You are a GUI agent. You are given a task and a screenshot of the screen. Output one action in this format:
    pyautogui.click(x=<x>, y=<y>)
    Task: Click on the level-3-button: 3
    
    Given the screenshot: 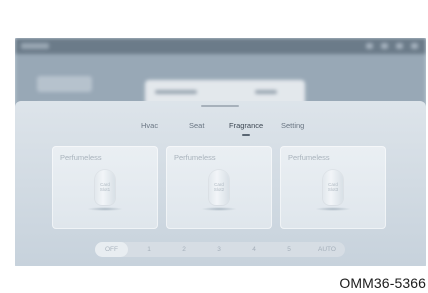 What is the action you would take?
    pyautogui.click(x=219, y=249)
    